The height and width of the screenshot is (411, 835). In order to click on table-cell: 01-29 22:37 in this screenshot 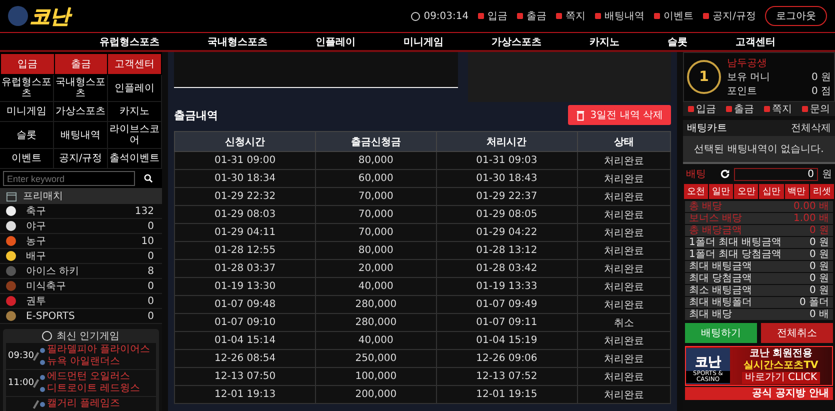, I will do `click(507, 197)`.